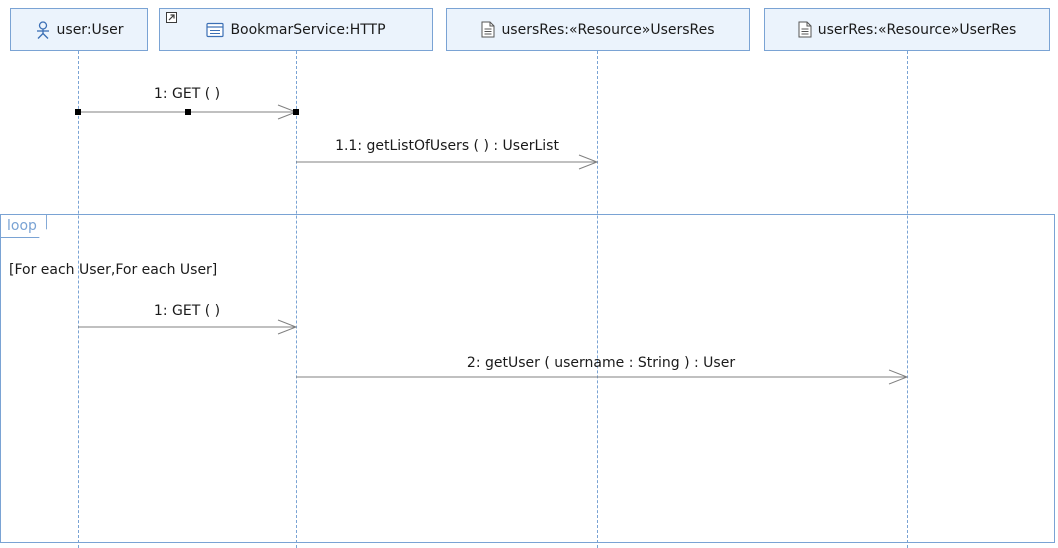 The image size is (1058, 548). Describe the element at coordinates (187, 94) in the screenshot. I see `message-1-label: 1: GET ( )` at that location.